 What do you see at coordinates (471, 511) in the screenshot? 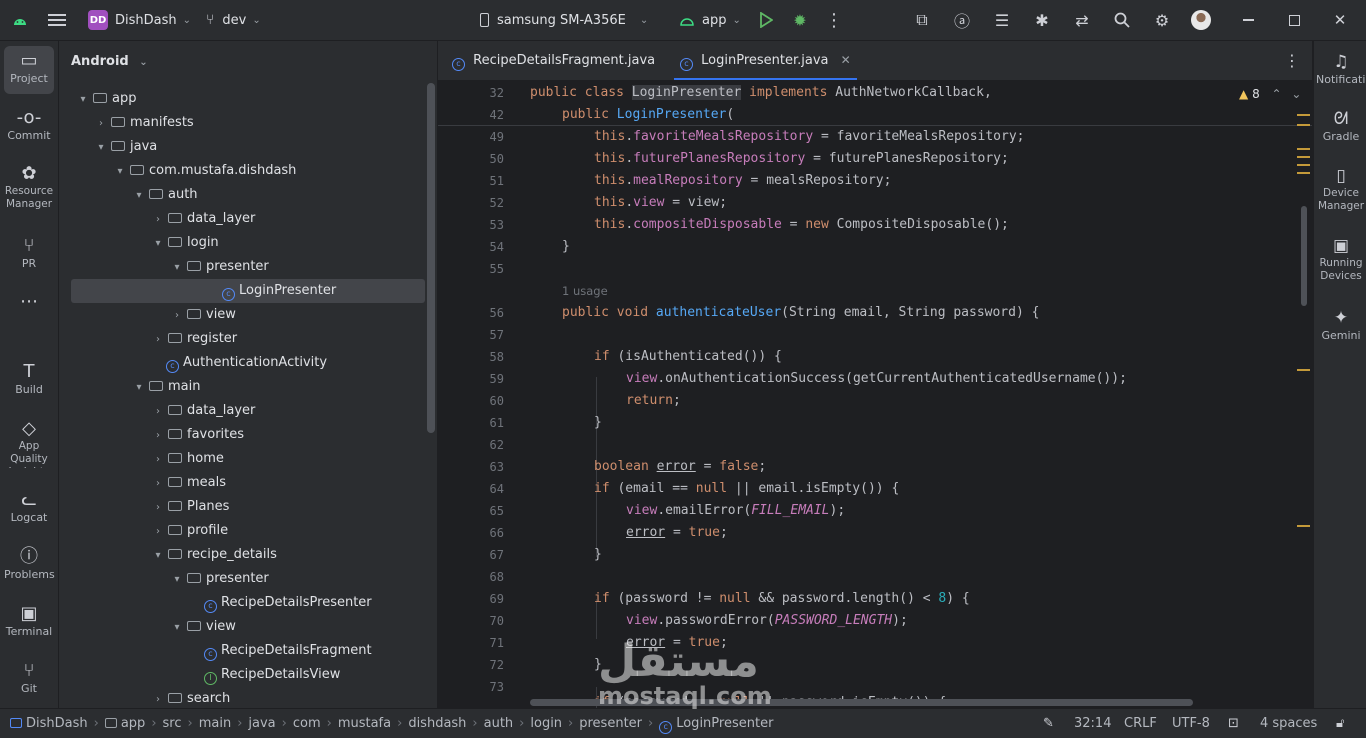
I see `line-number: 65` at bounding box center [471, 511].